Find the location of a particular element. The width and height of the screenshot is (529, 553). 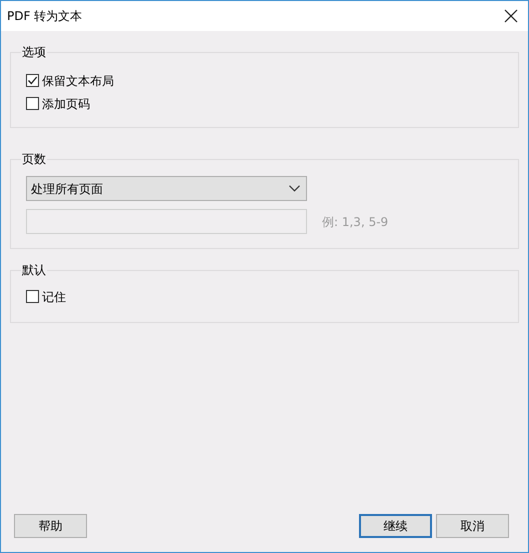

example-hint: 例: 1,3, 5-9 is located at coordinates (355, 222).